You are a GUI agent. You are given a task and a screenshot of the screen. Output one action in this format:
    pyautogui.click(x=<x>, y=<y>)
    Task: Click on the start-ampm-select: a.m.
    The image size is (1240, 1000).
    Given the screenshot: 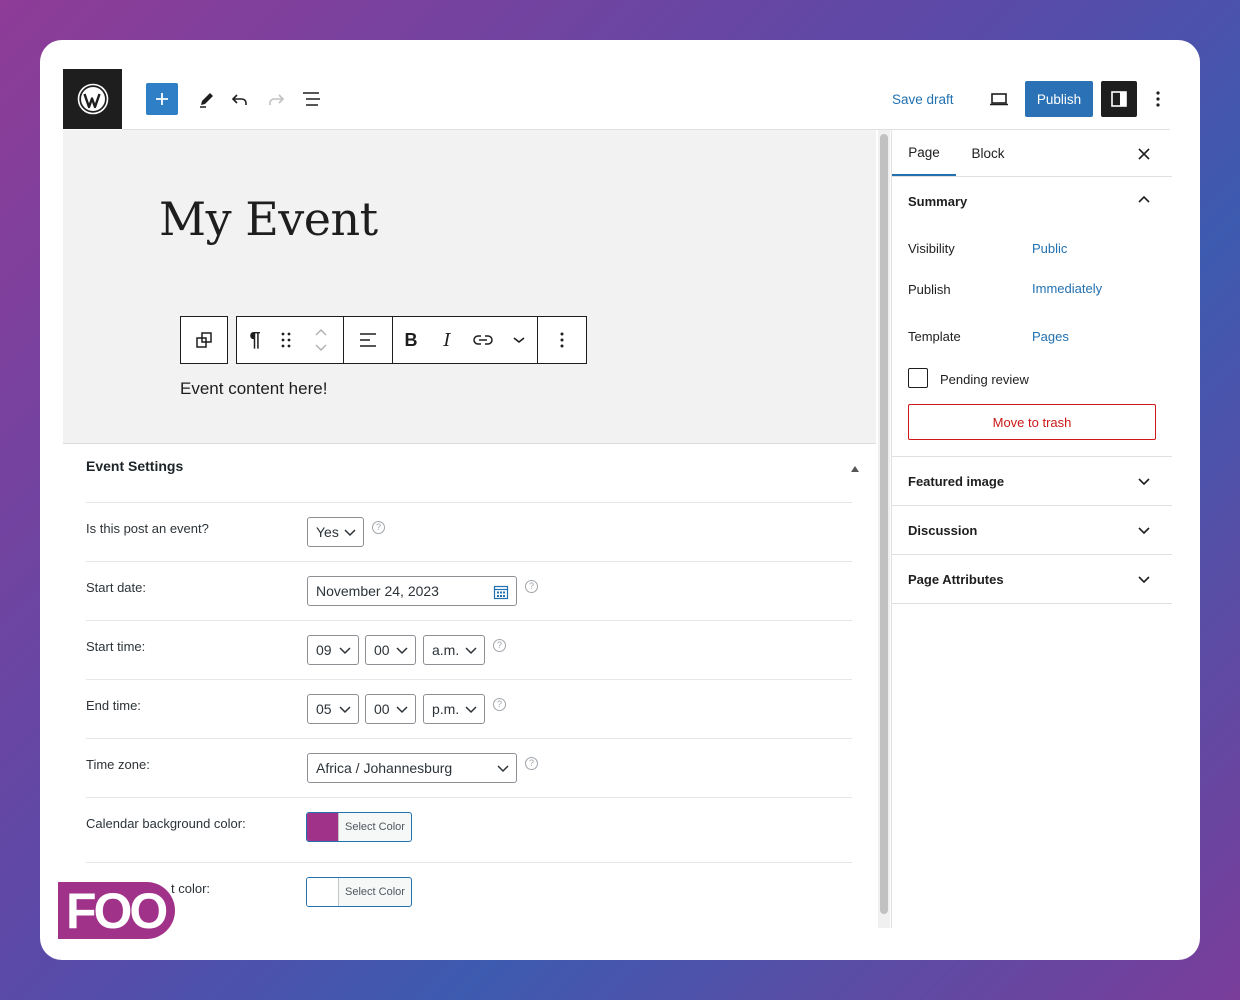 What is the action you would take?
    pyautogui.click(x=454, y=650)
    